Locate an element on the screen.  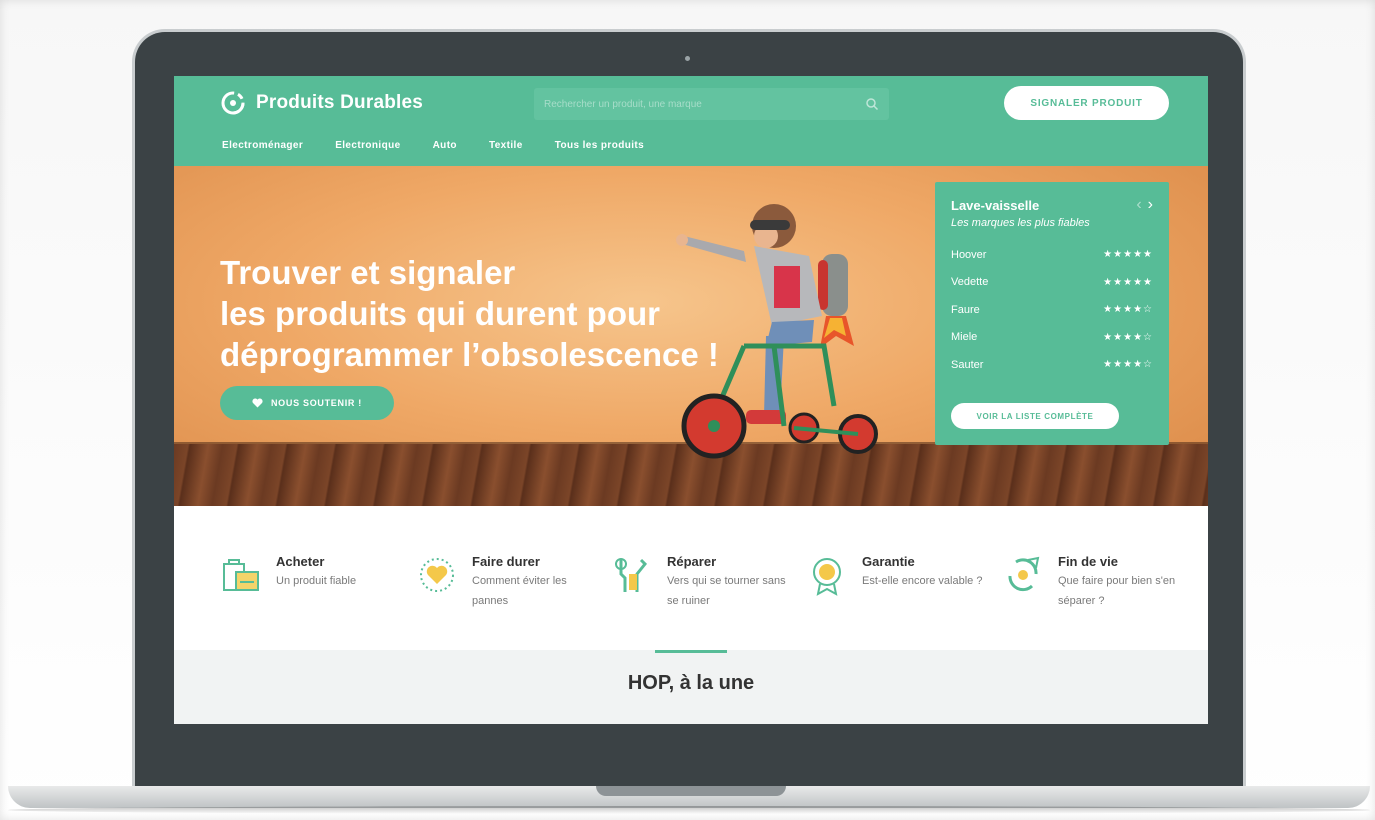
nav-item-textile: Textile is located at coordinates (506, 145).